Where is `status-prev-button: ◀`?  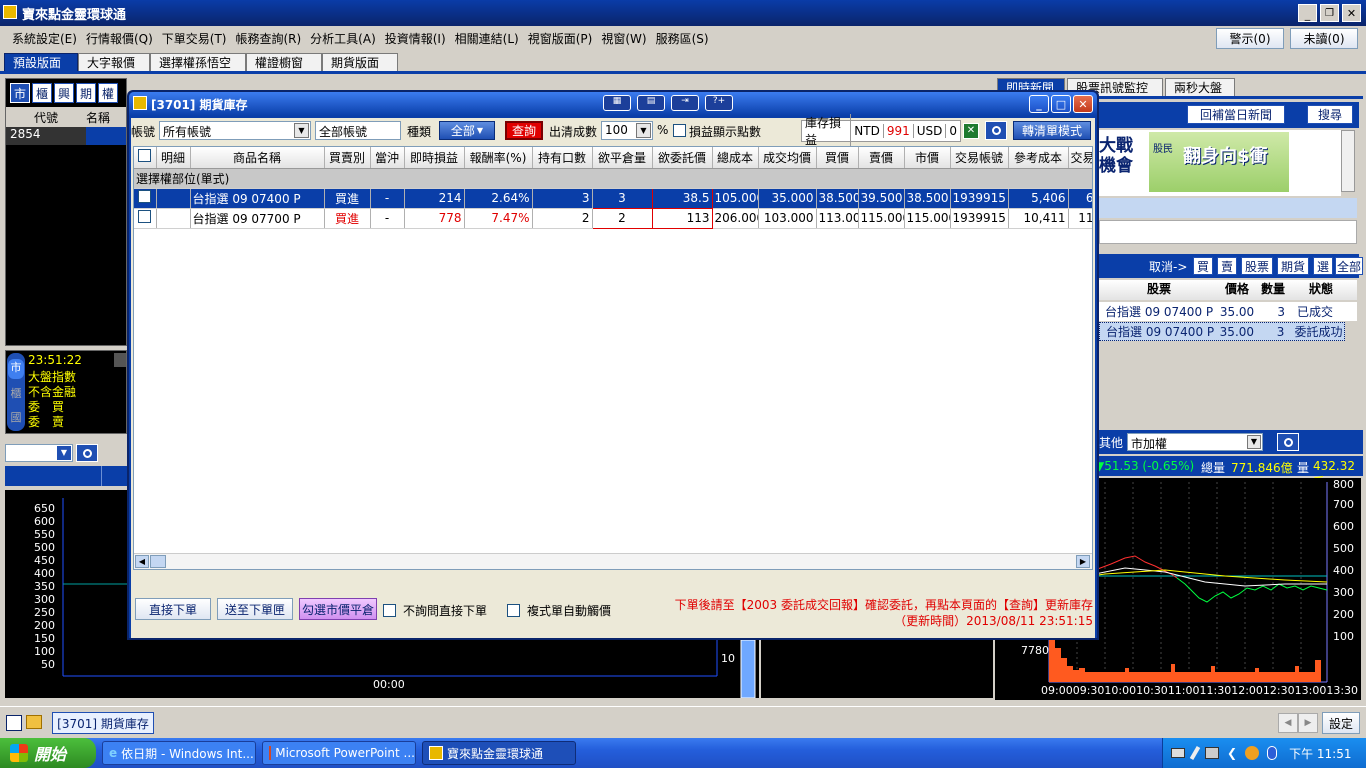
status-prev-button: ◀ is located at coordinates (1288, 723).